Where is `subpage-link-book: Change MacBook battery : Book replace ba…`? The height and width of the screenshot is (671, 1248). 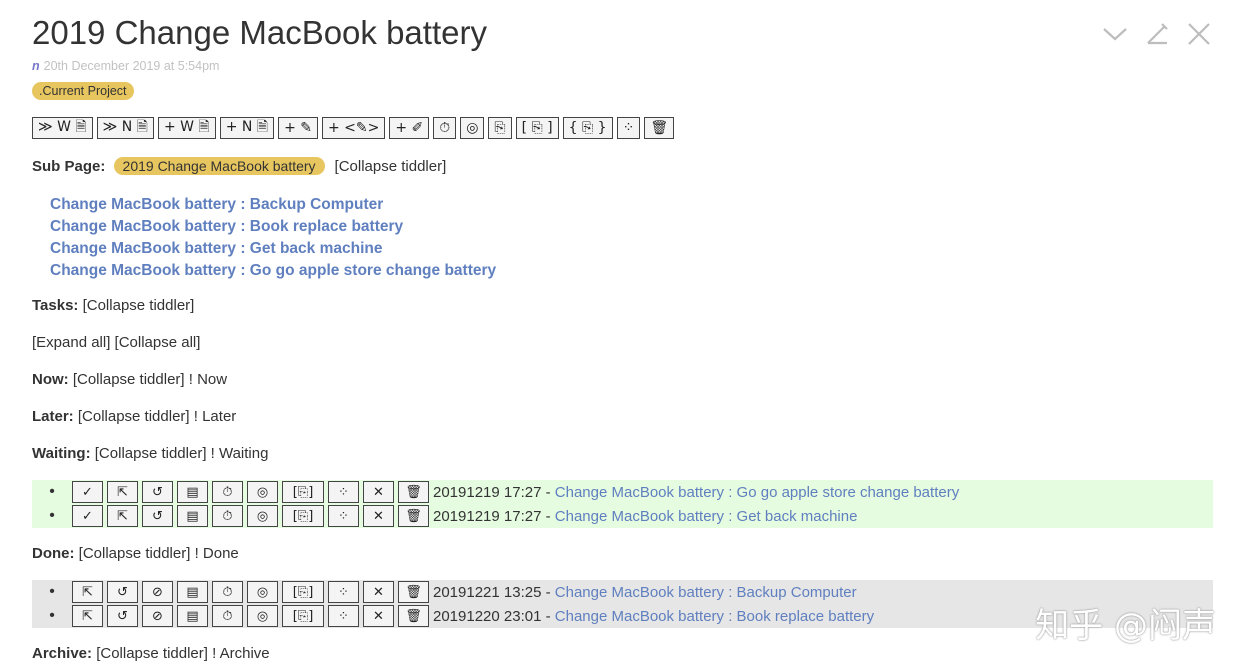 subpage-link-book: Change MacBook battery : Book replace ba… is located at coordinates (273, 227).